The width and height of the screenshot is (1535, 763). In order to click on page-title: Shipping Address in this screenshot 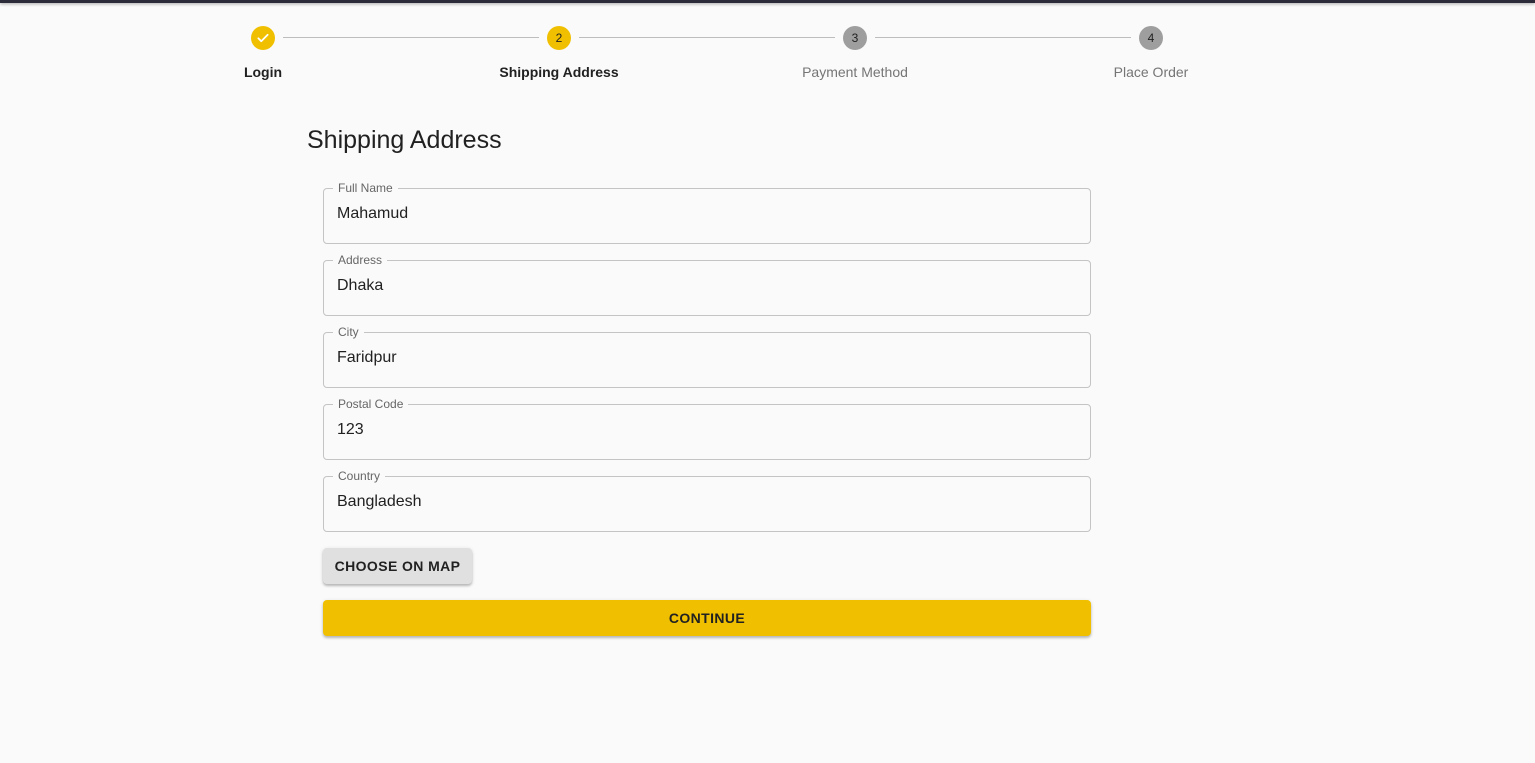, I will do `click(404, 140)`.